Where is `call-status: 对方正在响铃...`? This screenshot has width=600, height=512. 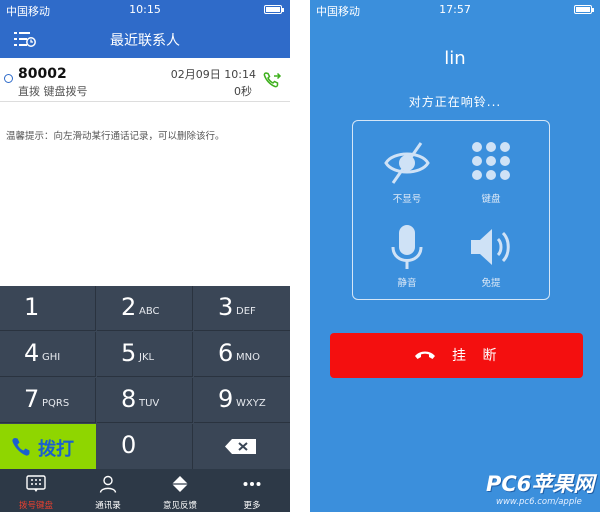 call-status: 对方正在响铃... is located at coordinates (455, 102).